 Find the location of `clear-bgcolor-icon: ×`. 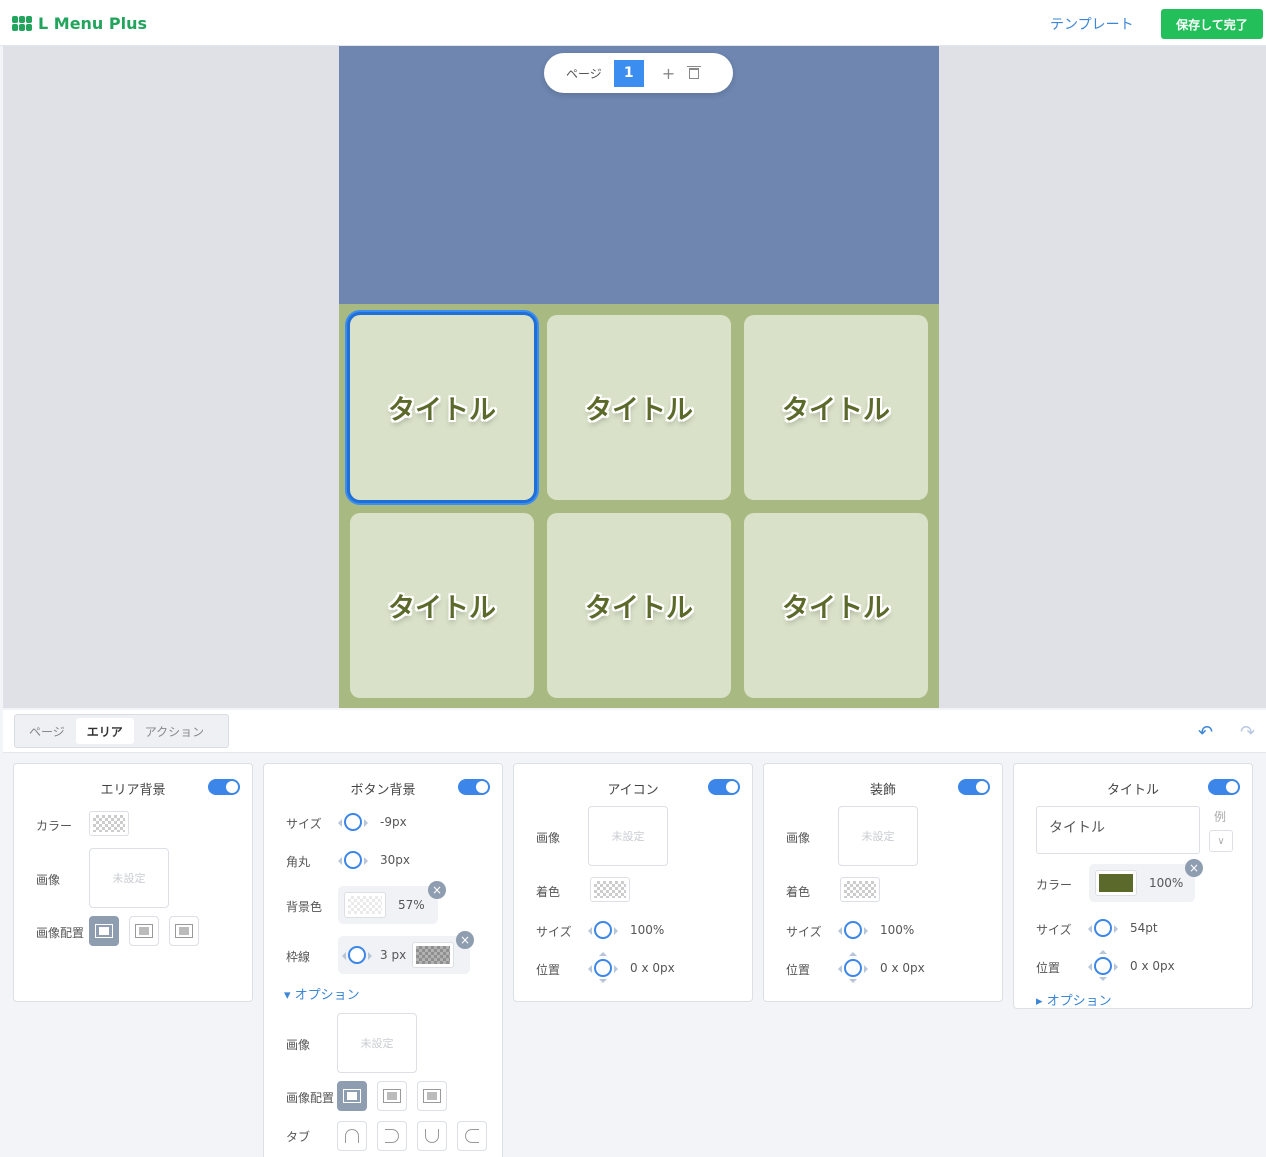

clear-bgcolor-icon: × is located at coordinates (437, 890).